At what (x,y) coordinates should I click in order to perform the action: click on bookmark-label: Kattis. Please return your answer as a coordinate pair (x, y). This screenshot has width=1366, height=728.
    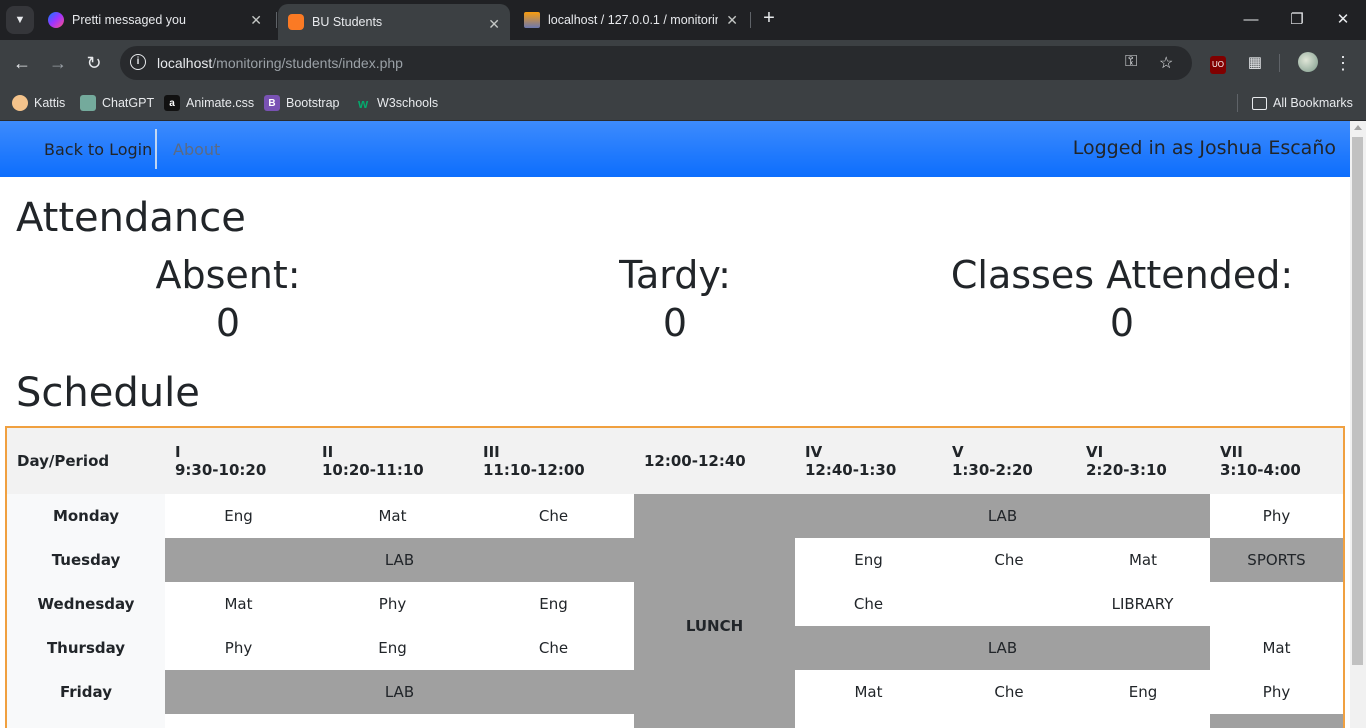
    Looking at the image, I should click on (50, 103).